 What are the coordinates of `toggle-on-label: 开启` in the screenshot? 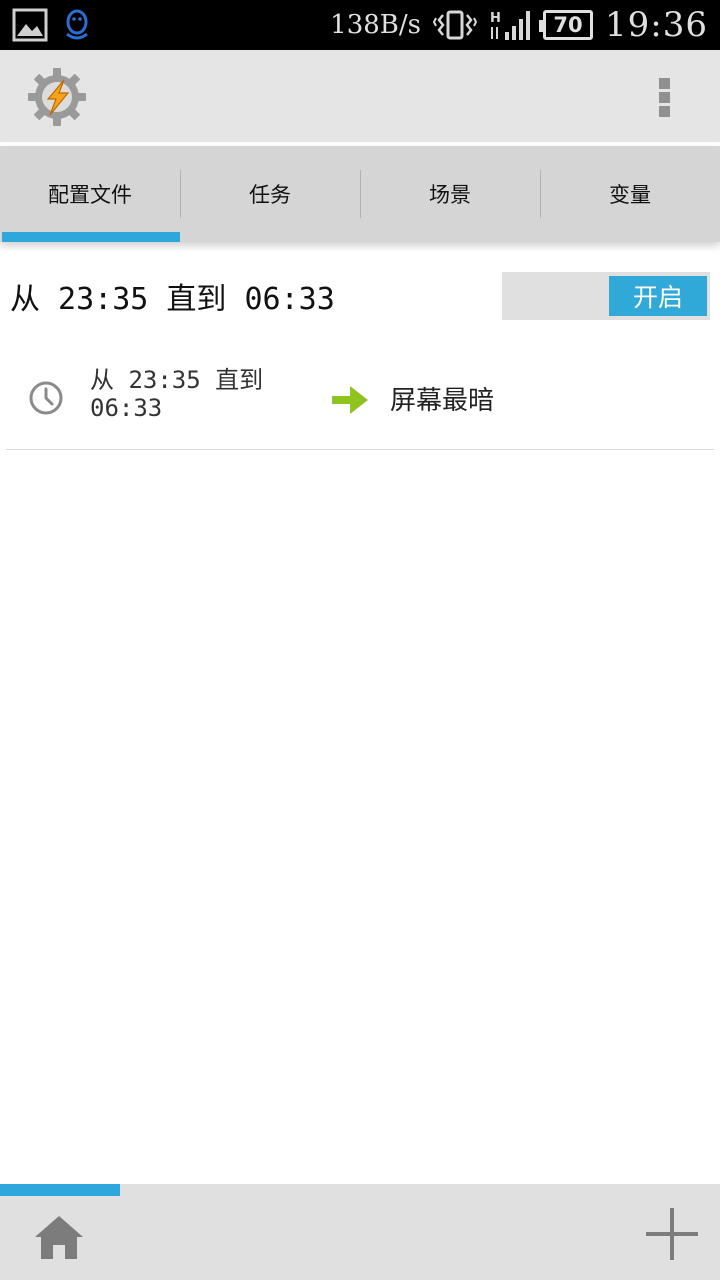 It's located at (658, 296).